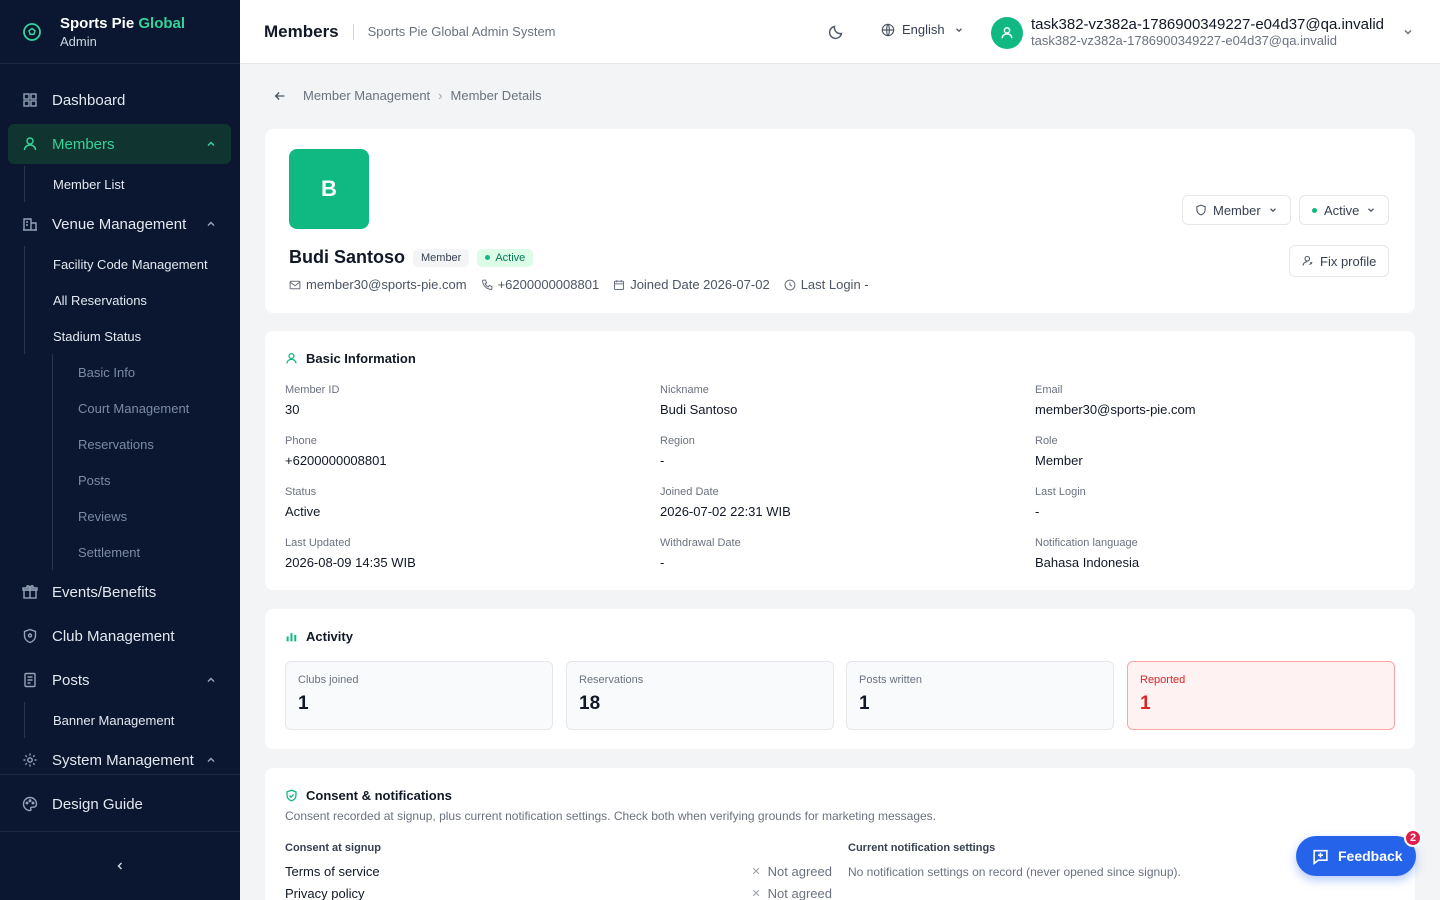 The width and height of the screenshot is (1440, 900). Describe the element at coordinates (441, 257) in the screenshot. I see `role-badge: Member` at that location.